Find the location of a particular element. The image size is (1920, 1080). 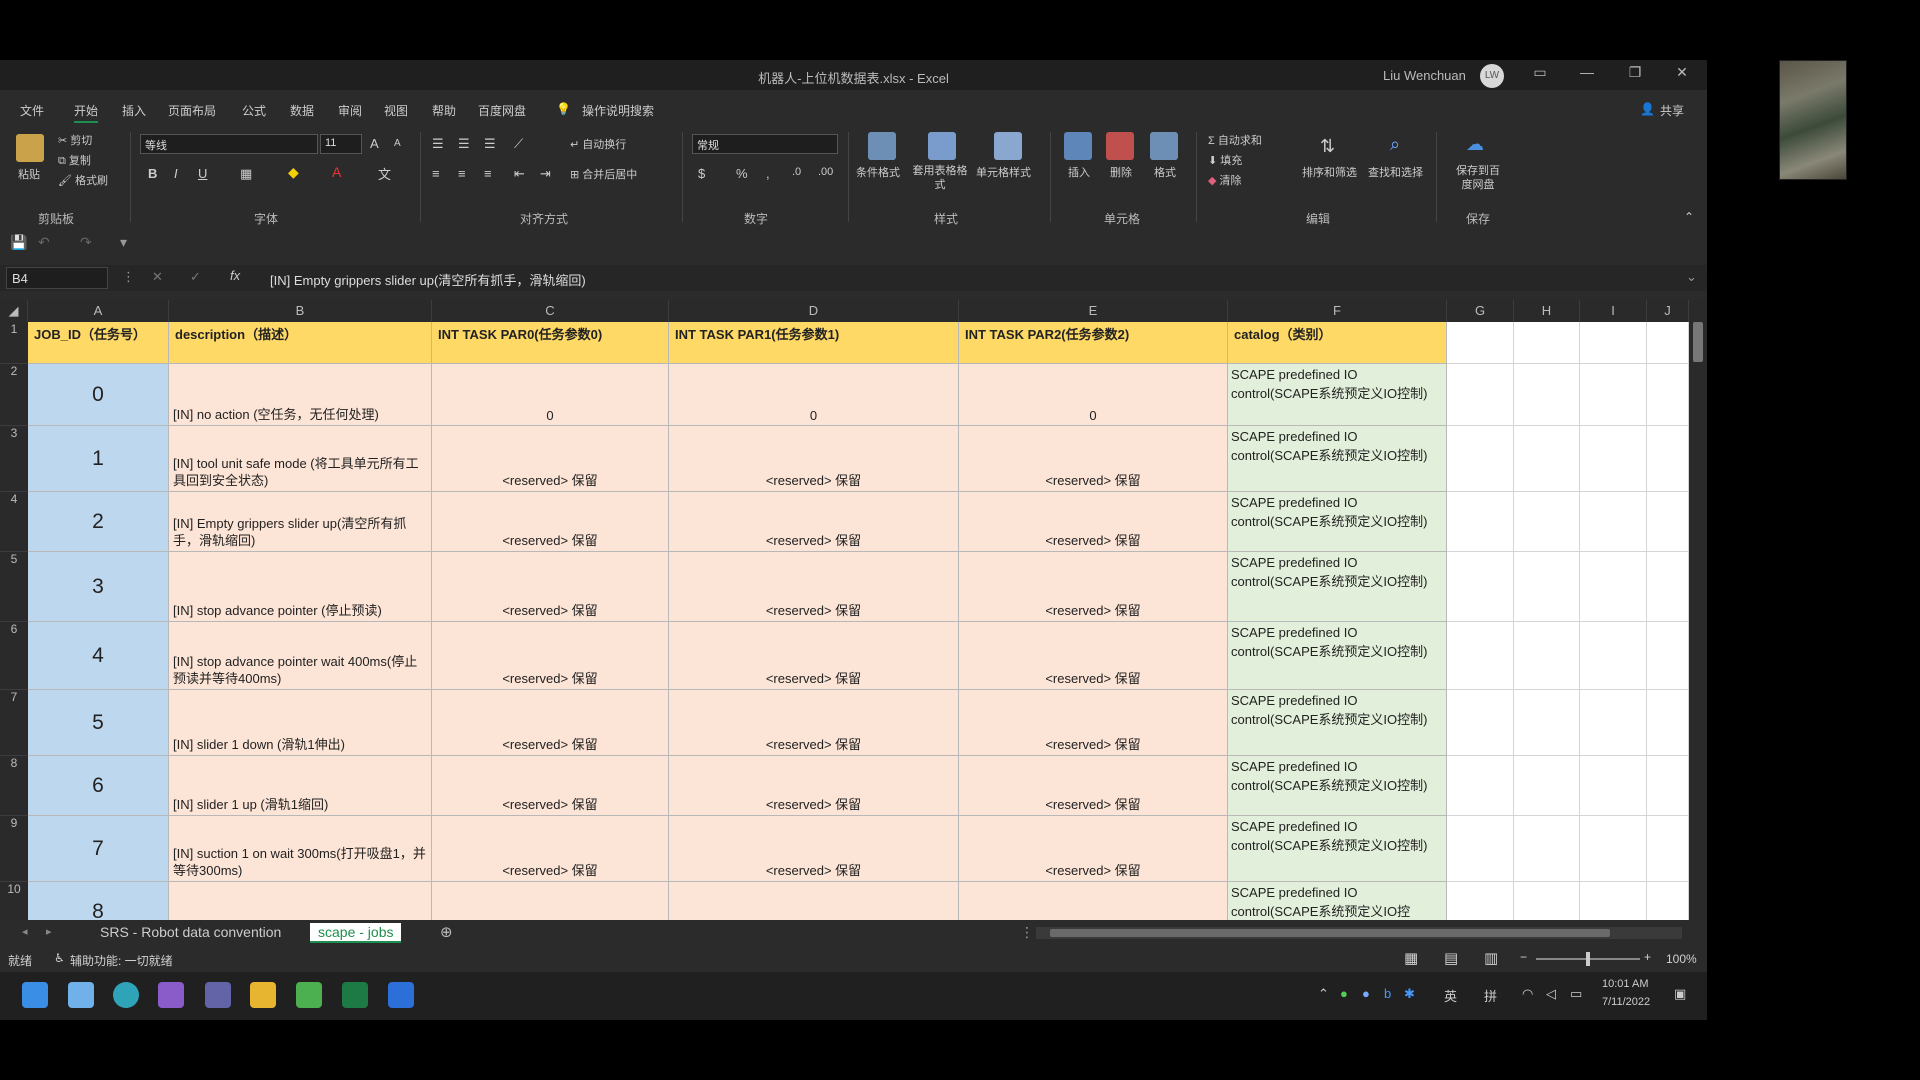

grow-font-button: A is located at coordinates (374, 143).